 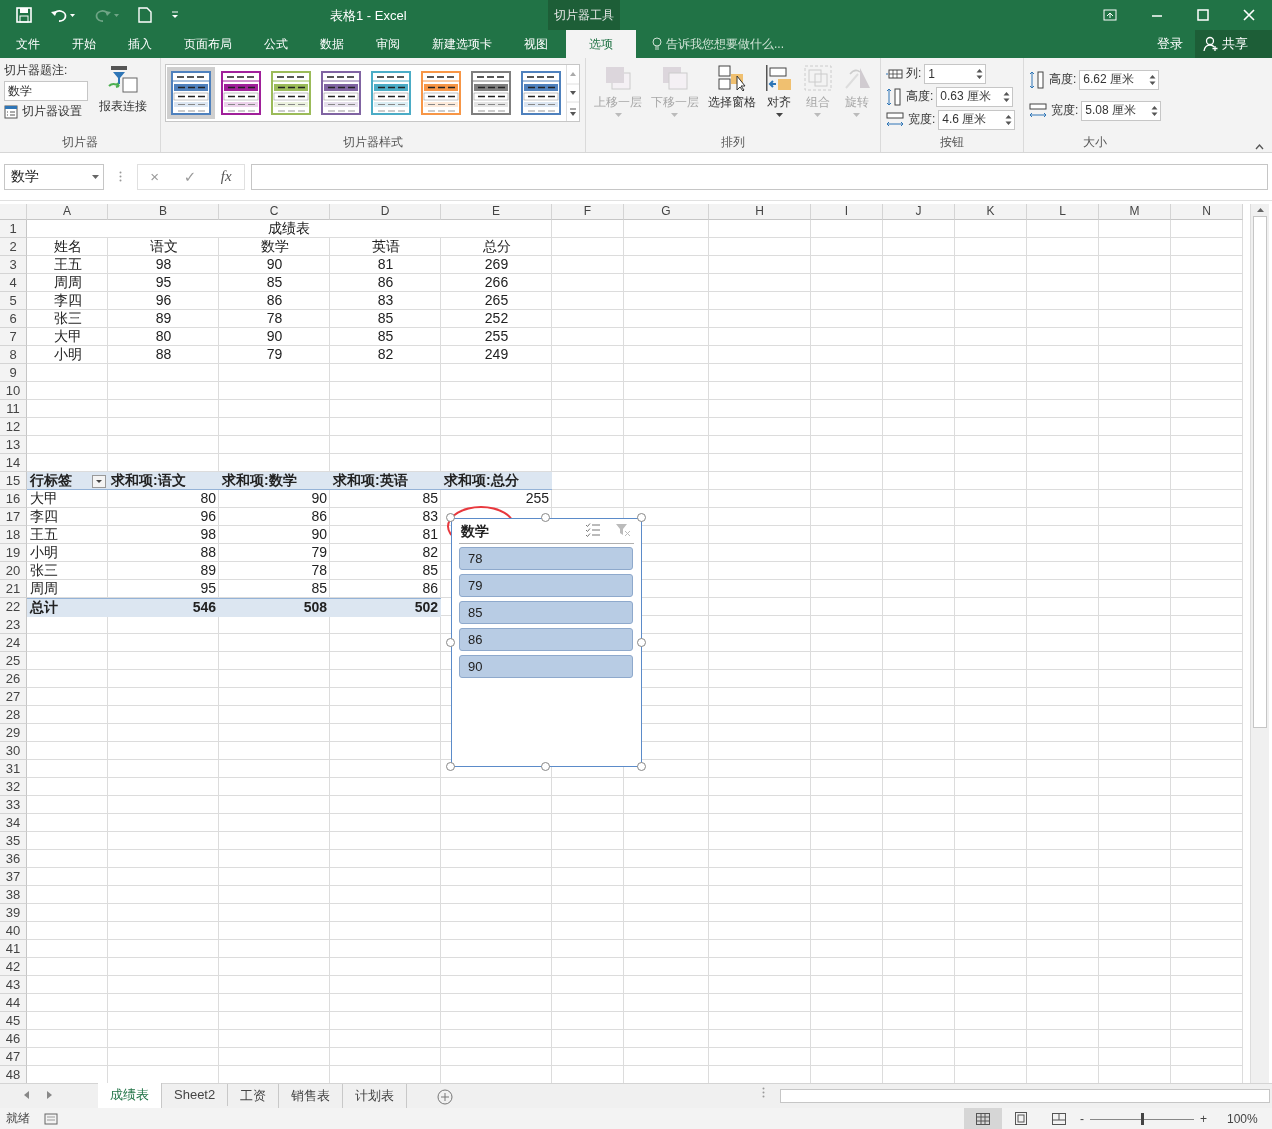 I want to click on report-connections-button: 报表连接, so click(x=123, y=98).